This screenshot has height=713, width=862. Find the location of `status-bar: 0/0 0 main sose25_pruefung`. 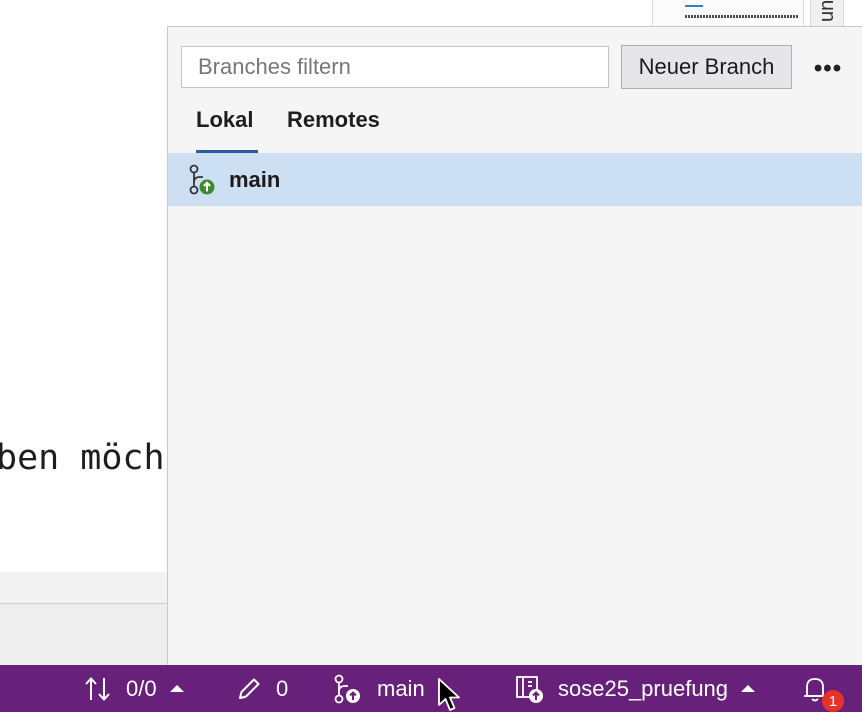

status-bar: 0/0 0 main sose25_pruefung is located at coordinates (431, 688).